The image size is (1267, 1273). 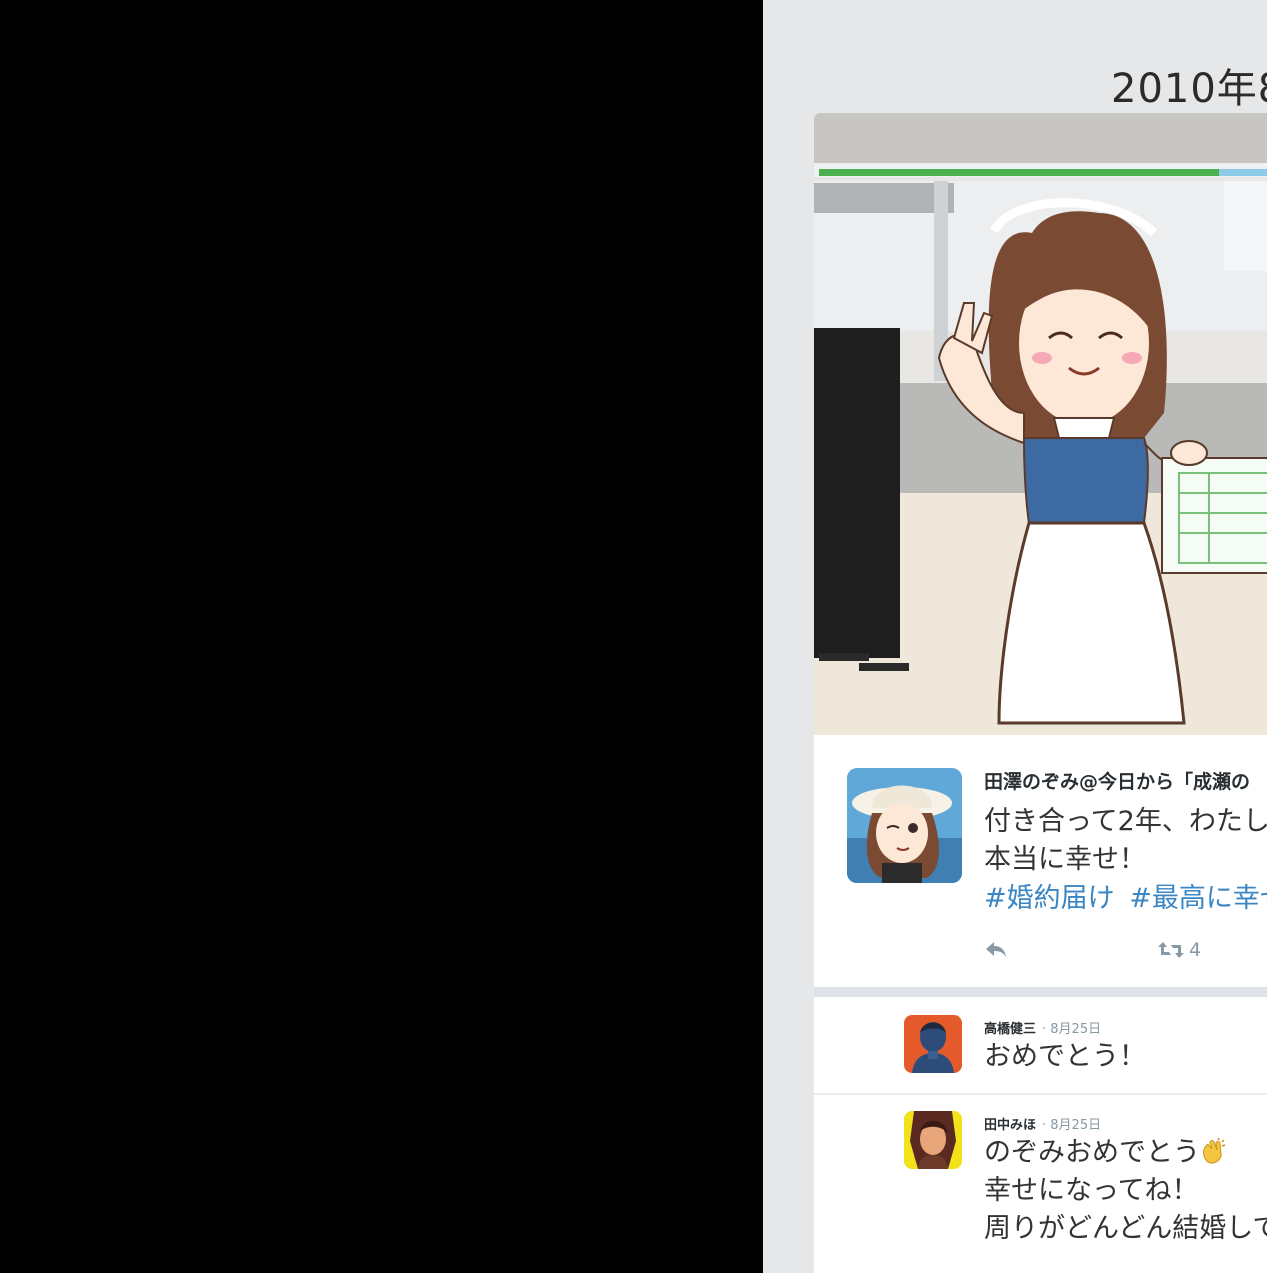 I want to click on reply-text: おめでとう！, so click(x=1065, y=1057).